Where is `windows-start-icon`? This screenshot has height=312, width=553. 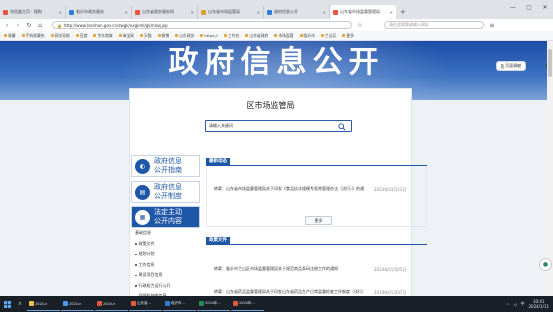
windows-start-icon is located at coordinates (7, 304).